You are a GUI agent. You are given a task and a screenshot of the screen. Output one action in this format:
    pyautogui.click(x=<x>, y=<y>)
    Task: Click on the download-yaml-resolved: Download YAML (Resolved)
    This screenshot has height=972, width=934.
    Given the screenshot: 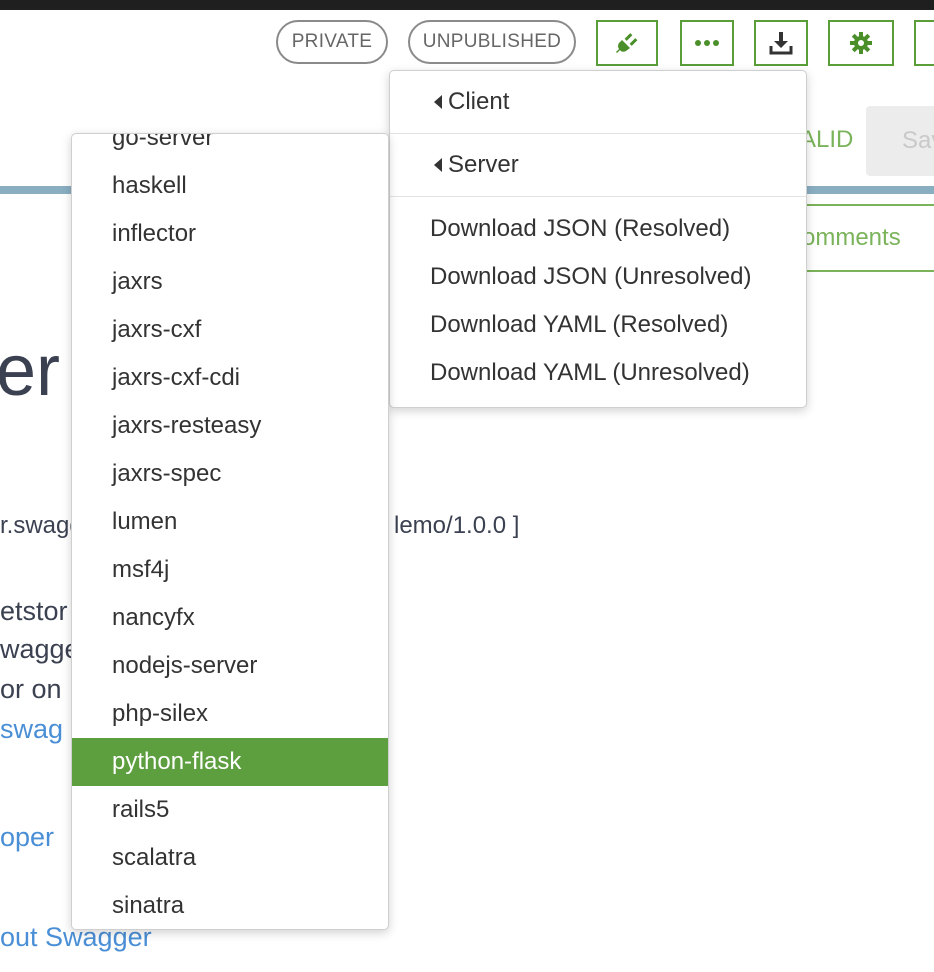 What is the action you would take?
    pyautogui.click(x=598, y=325)
    